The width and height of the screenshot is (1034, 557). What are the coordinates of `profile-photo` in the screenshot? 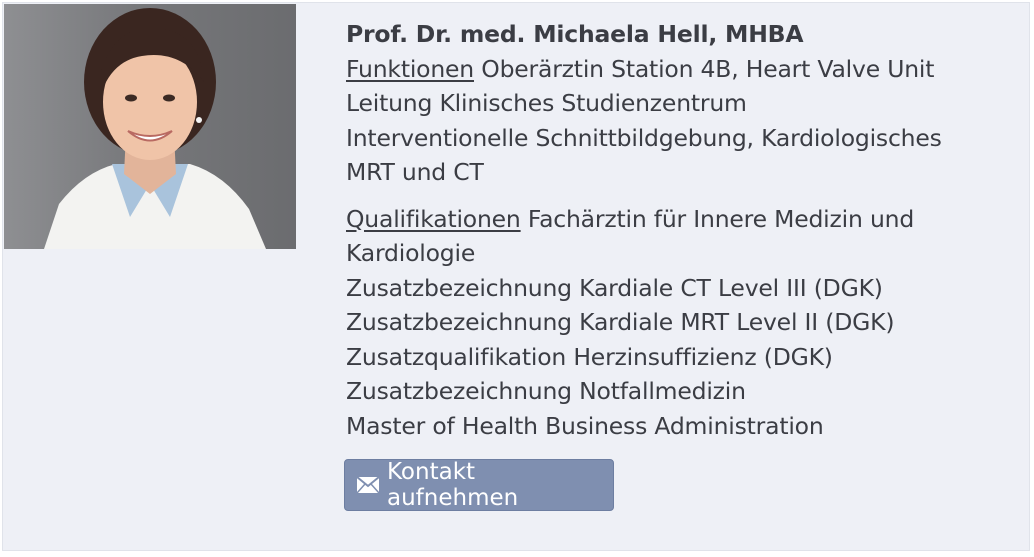 It's located at (150, 126).